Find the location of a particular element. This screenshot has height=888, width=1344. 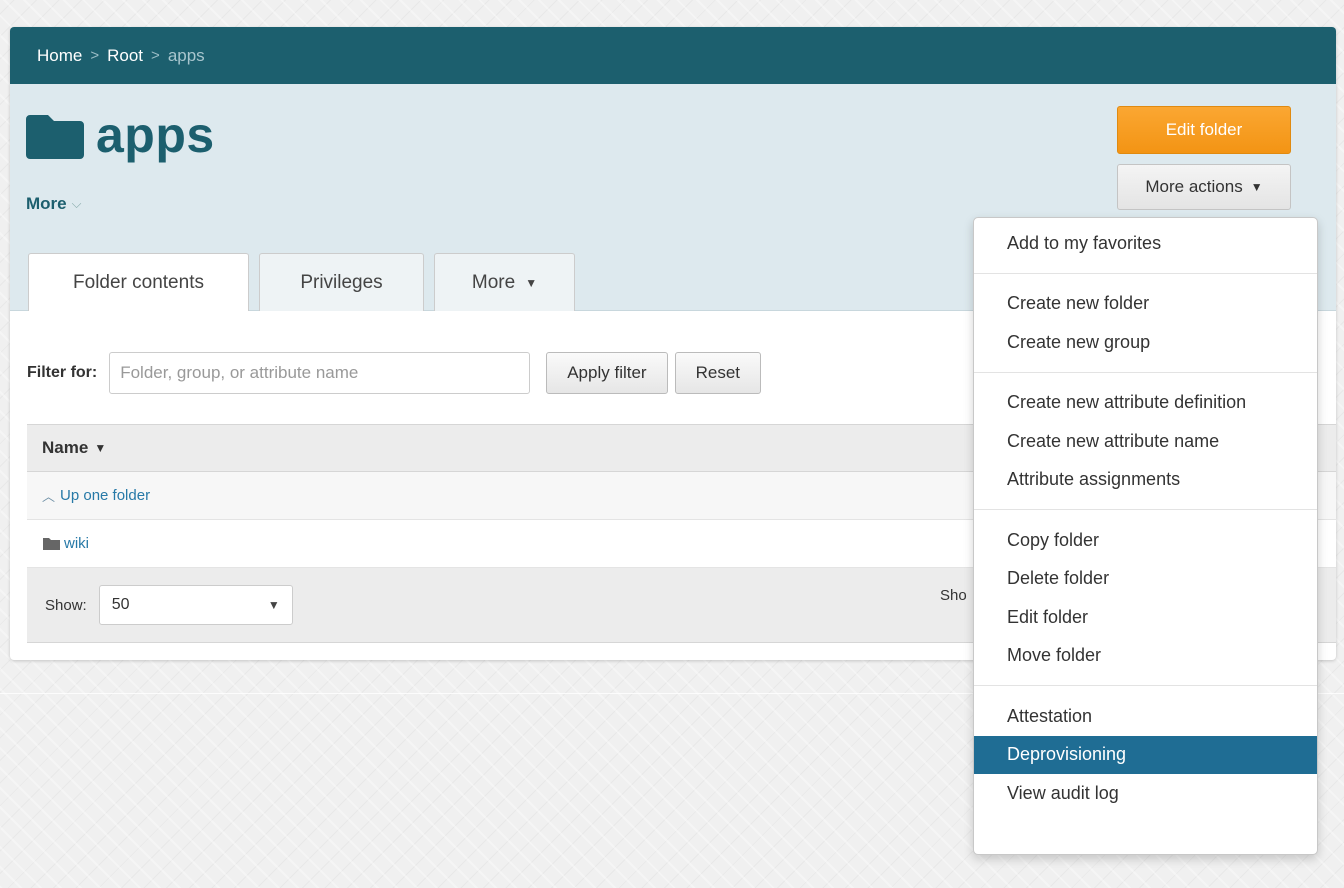

page-size-value: 50 is located at coordinates (120, 604).